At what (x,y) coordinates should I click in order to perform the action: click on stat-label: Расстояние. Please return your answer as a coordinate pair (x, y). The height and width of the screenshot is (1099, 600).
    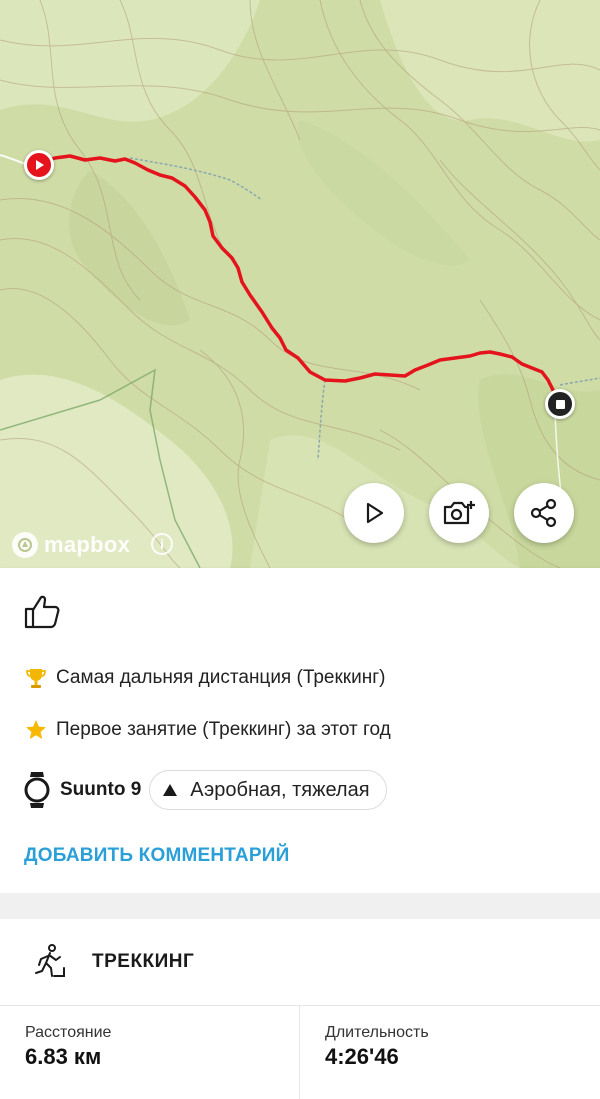
    Looking at the image, I should click on (68, 1032).